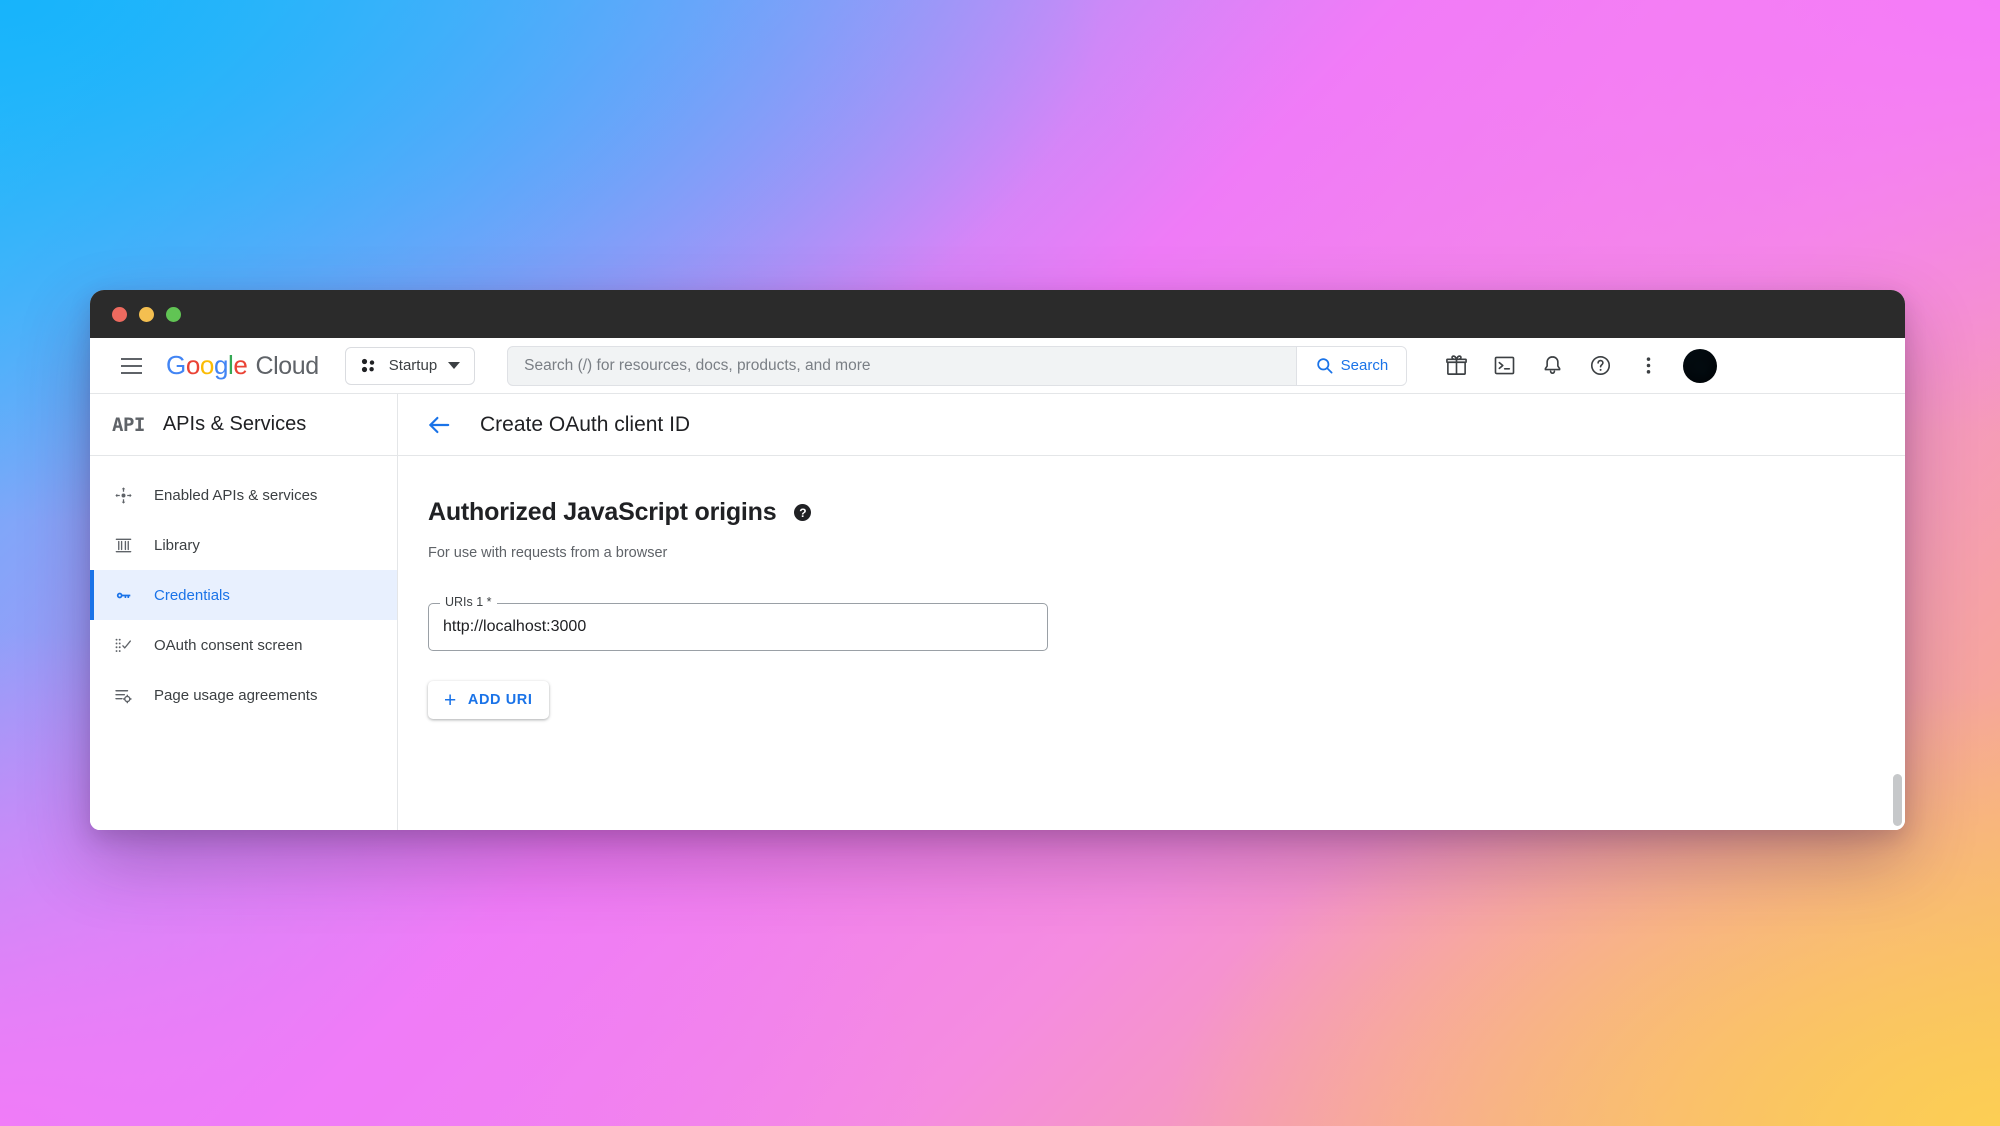  What do you see at coordinates (439, 425) in the screenshot?
I see `arrow-back-icon` at bounding box center [439, 425].